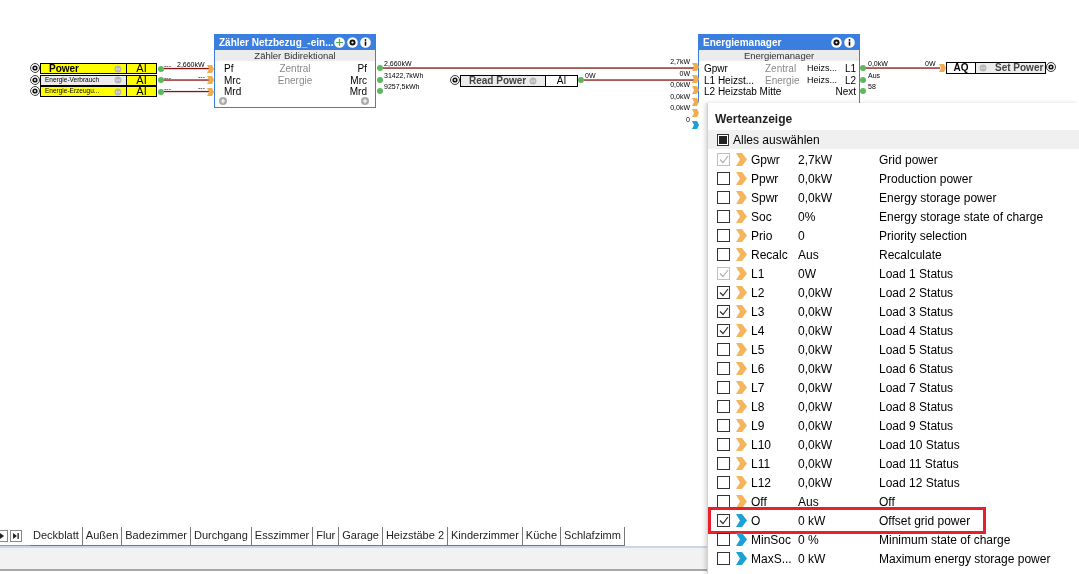 This screenshot has height=574, width=1079. Describe the element at coordinates (761, 482) in the screenshot. I see `value-name: L12` at that location.